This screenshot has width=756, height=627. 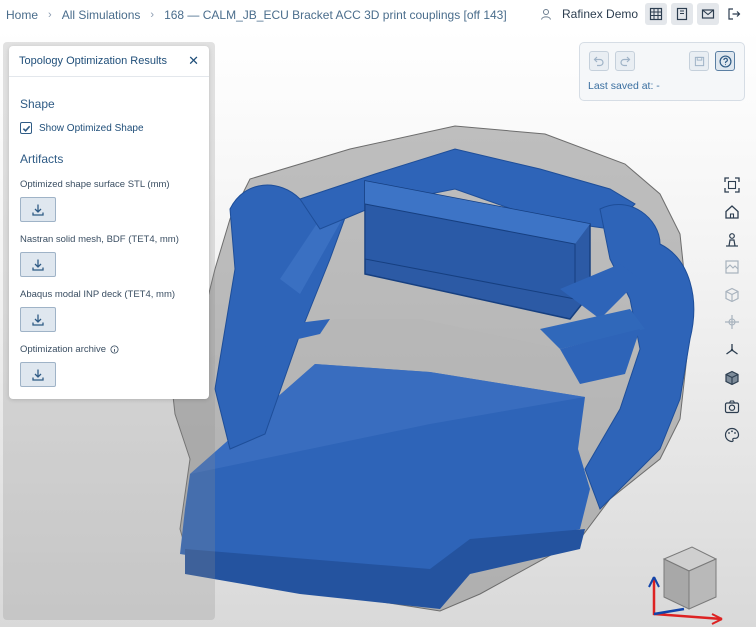 I want to click on logout-icon, so click(x=734, y=14).